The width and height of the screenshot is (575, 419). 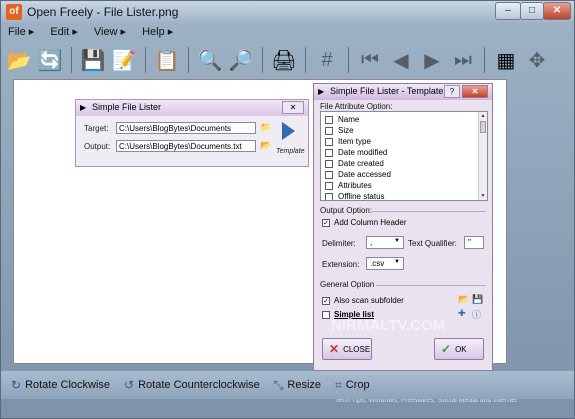 I want to click on open-template-icon: 📂, so click(x=463, y=299).